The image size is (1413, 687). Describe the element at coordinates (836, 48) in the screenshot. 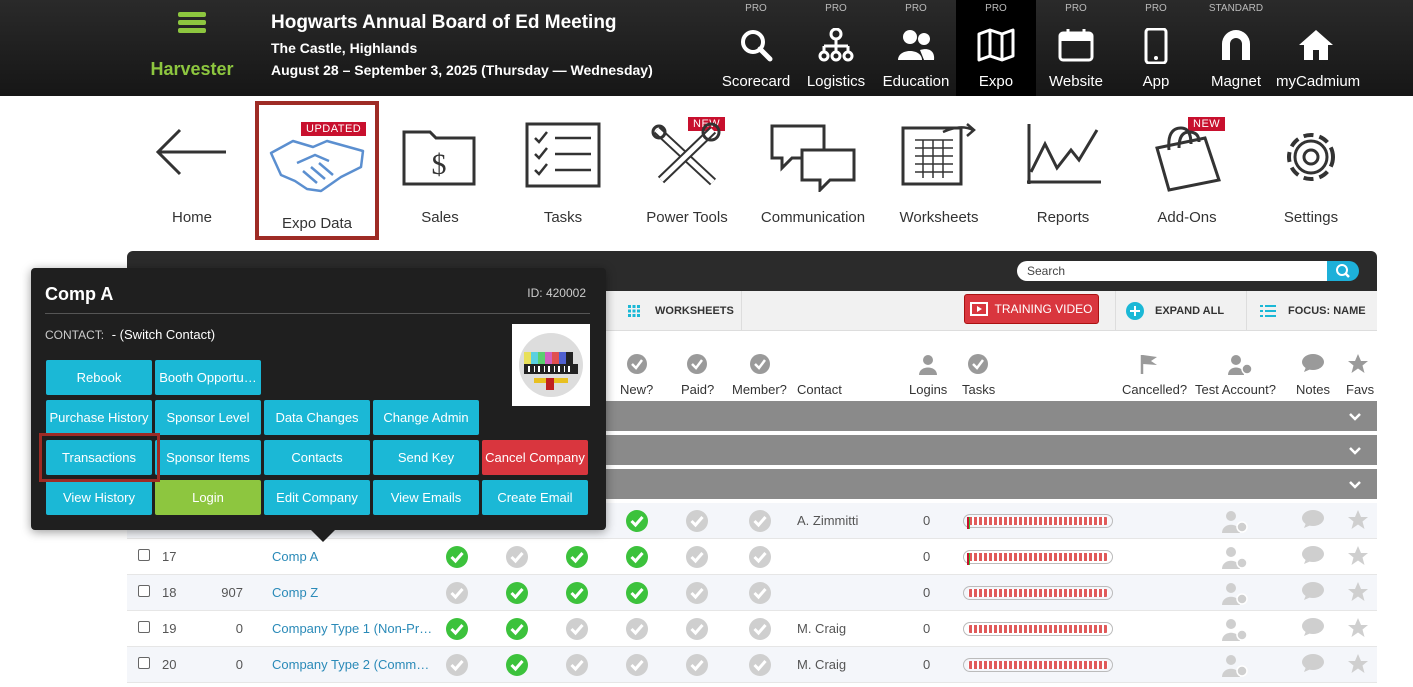

I see `nav-logistics: PRO Logistics` at that location.